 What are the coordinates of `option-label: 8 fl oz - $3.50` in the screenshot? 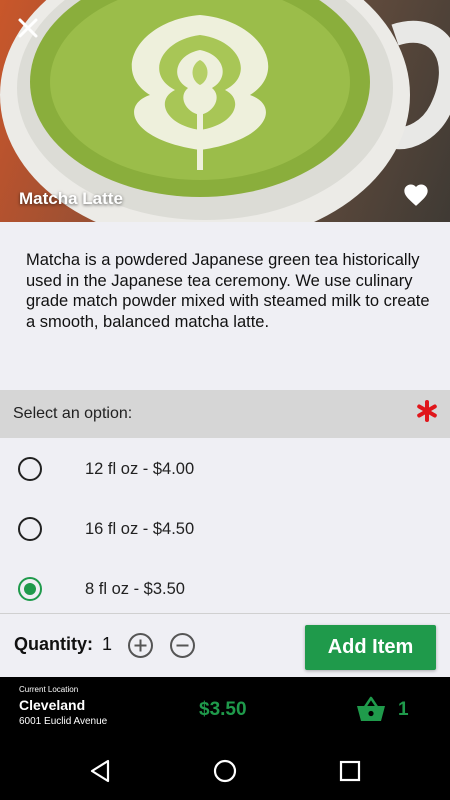 It's located at (135, 589).